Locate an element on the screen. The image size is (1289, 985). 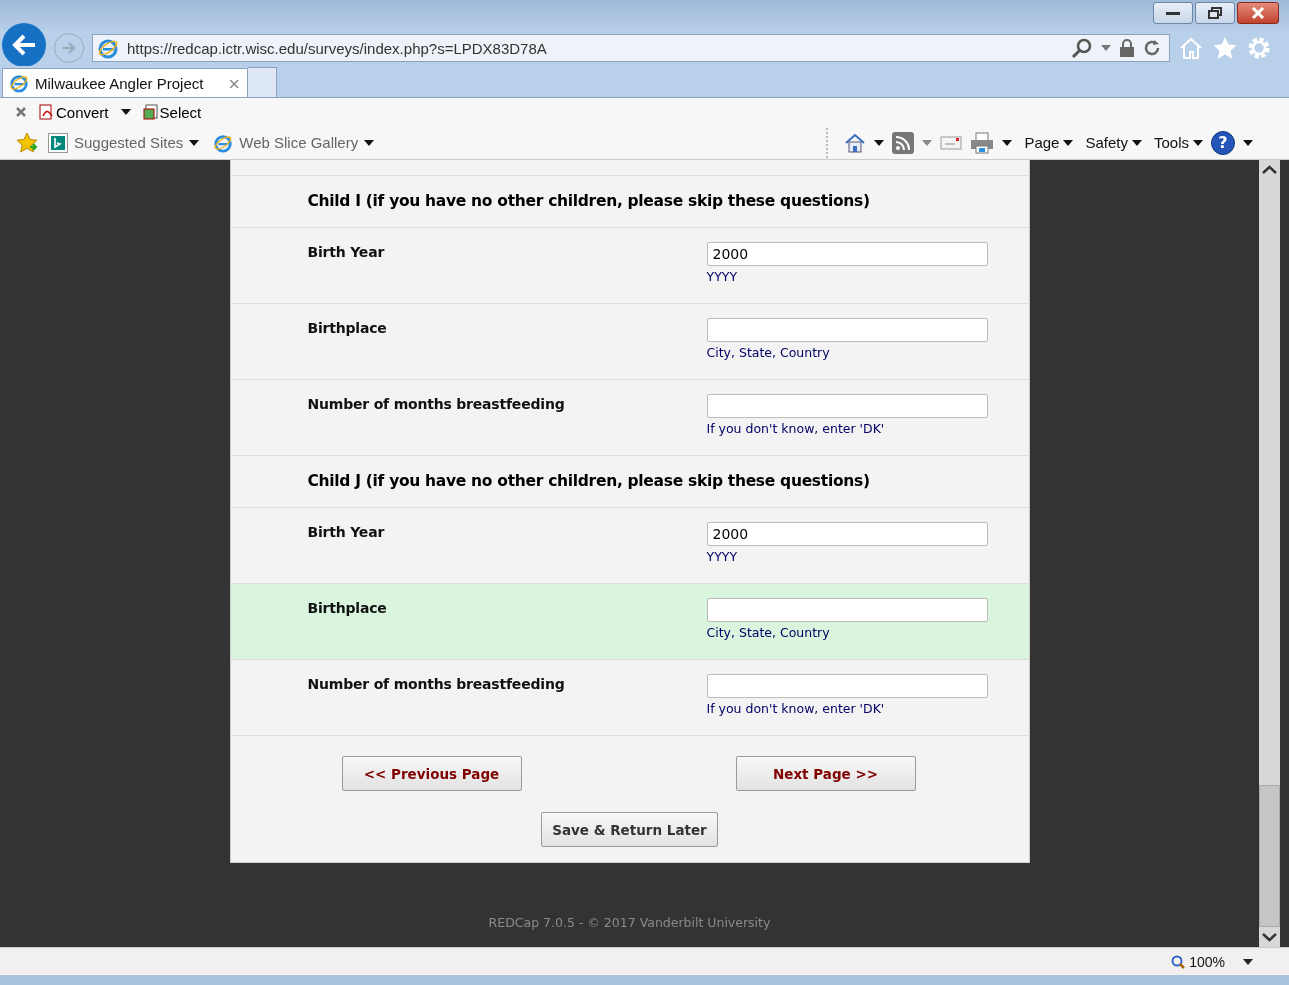
minimize-icon is located at coordinates (1173, 13).